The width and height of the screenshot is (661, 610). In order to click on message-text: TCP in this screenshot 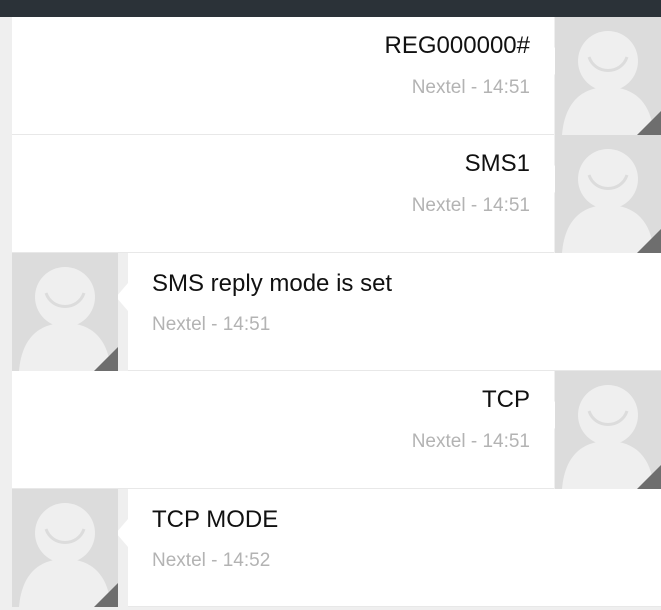, I will do `click(506, 399)`.